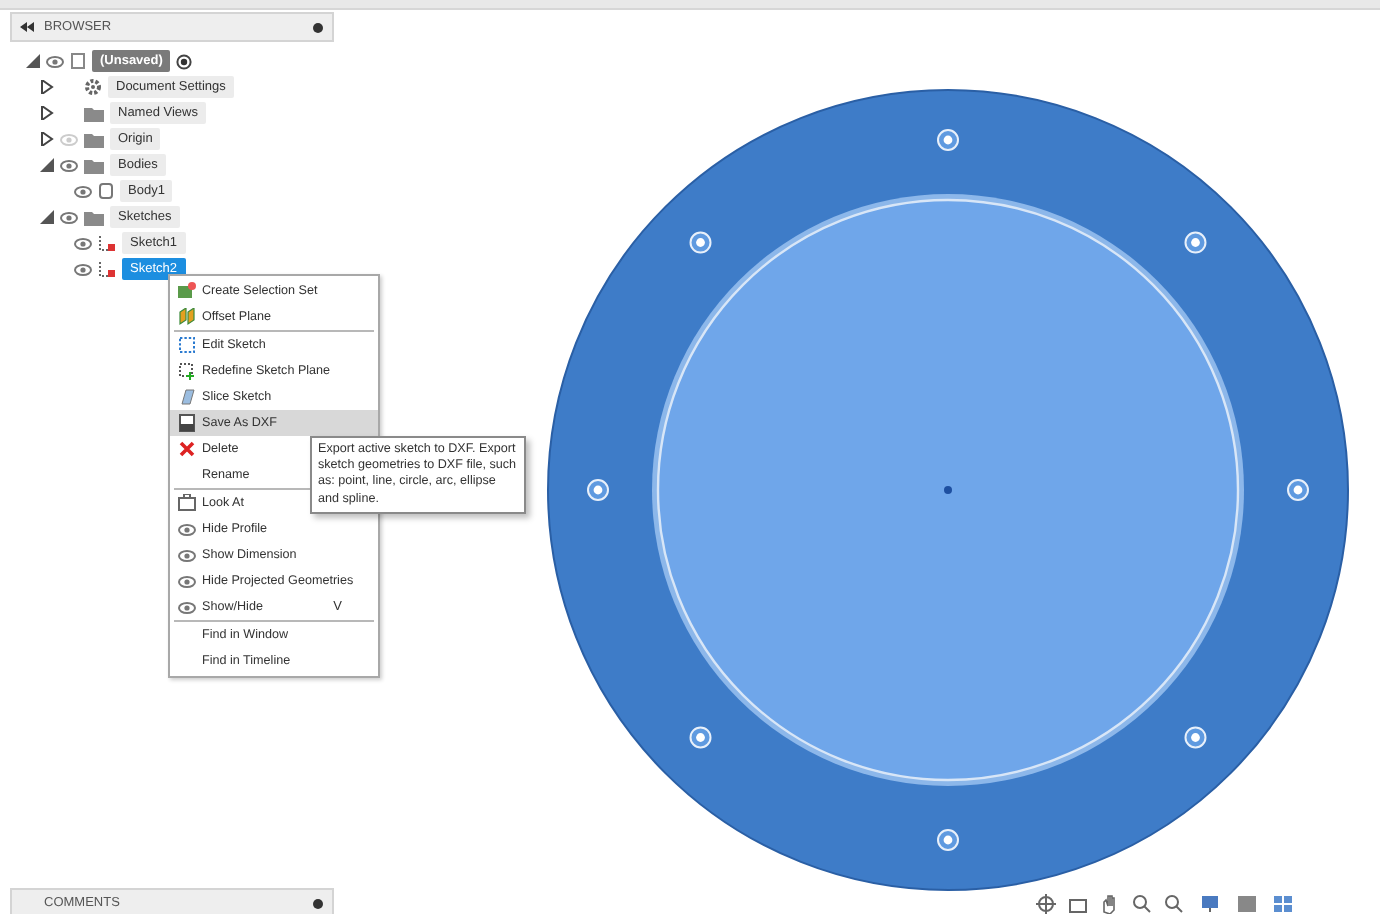 The image size is (1380, 914). I want to click on delete-icon, so click(187, 449).